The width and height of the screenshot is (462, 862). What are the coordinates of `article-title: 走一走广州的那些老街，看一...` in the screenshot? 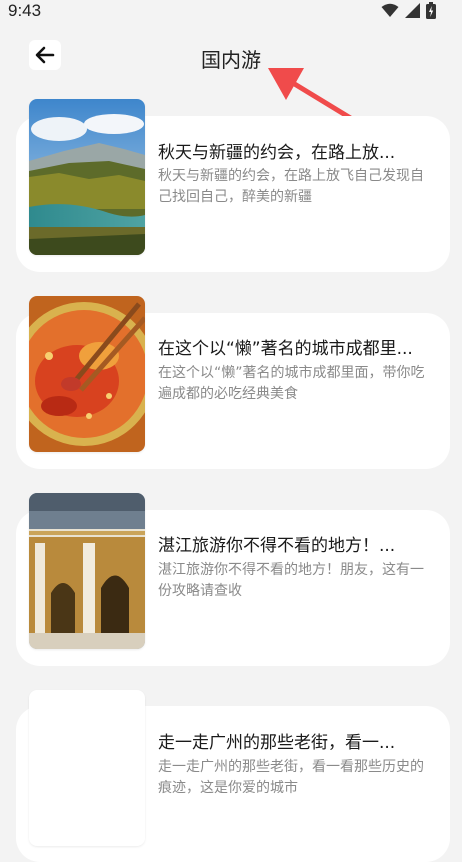 It's located at (289, 740).